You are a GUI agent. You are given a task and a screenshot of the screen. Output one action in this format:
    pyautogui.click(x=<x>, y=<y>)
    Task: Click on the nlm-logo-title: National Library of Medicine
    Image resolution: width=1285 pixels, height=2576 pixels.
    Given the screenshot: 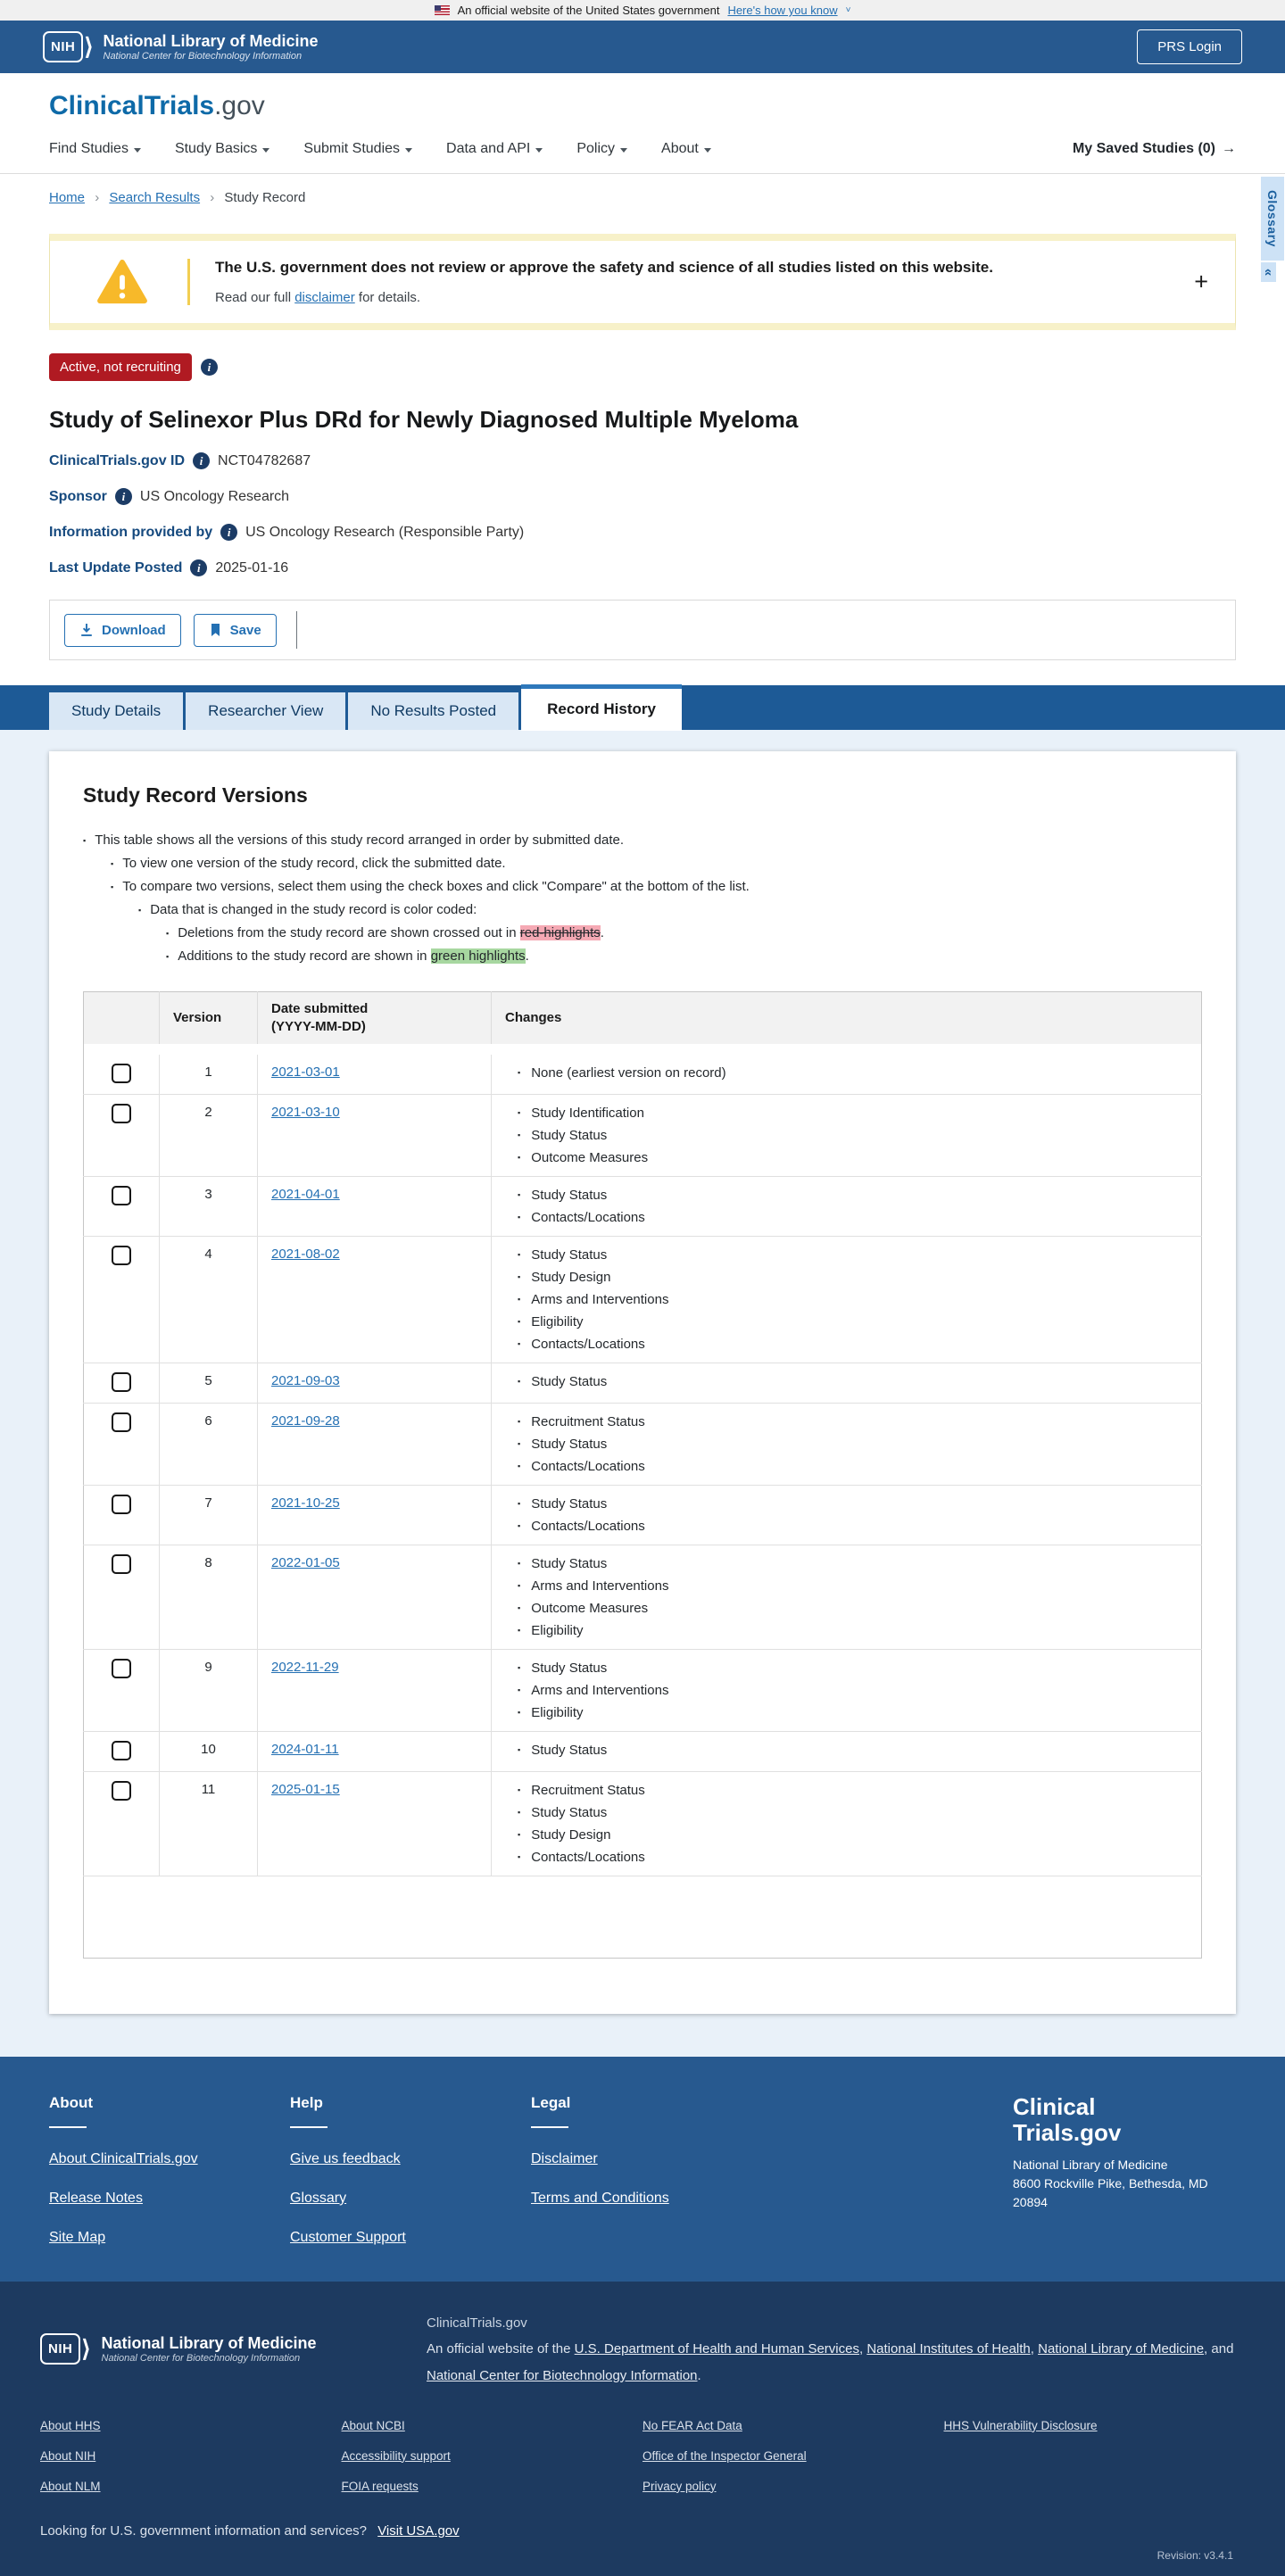 What is the action you would take?
    pyautogui.click(x=211, y=41)
    